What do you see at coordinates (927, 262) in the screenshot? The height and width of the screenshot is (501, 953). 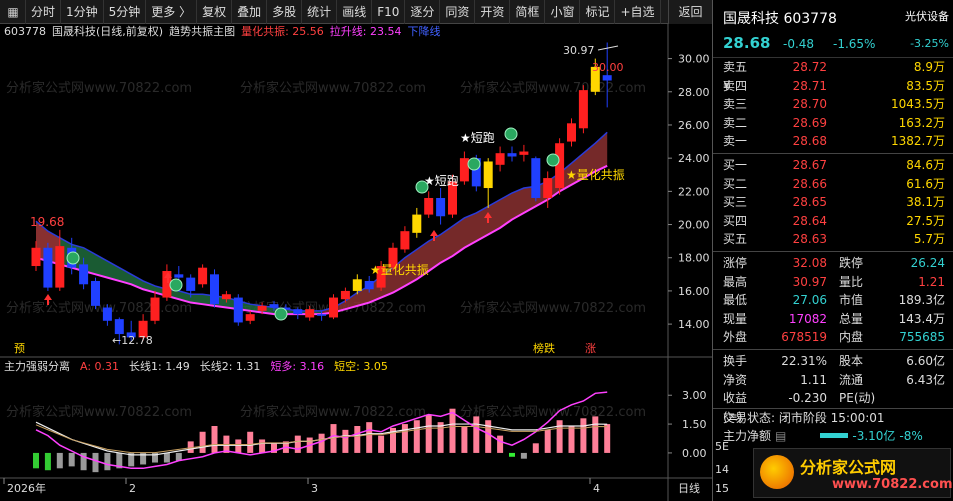 I see `stat-value-2: 26.24` at bounding box center [927, 262].